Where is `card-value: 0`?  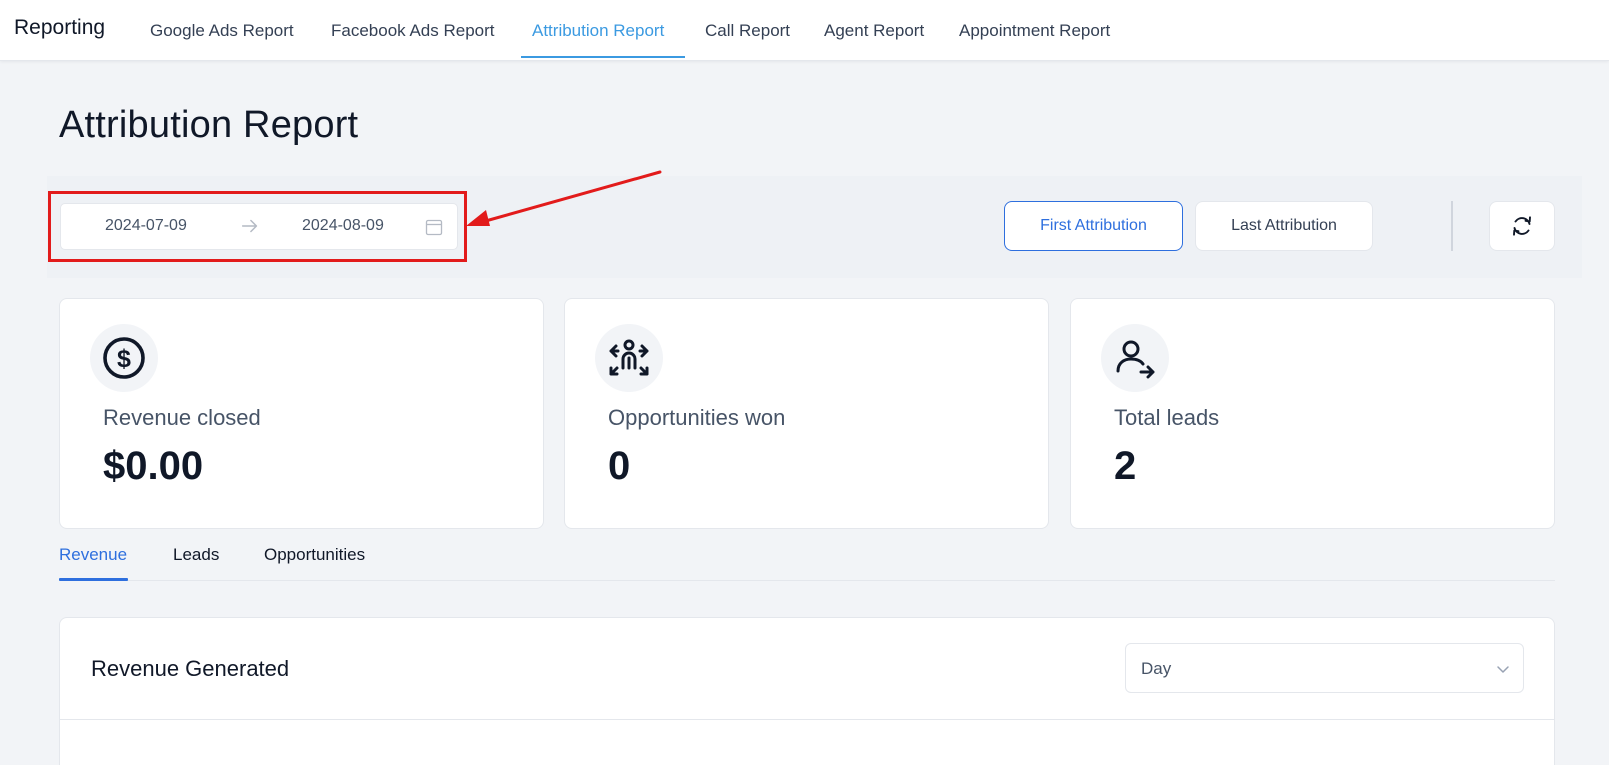 card-value: 0 is located at coordinates (619, 466).